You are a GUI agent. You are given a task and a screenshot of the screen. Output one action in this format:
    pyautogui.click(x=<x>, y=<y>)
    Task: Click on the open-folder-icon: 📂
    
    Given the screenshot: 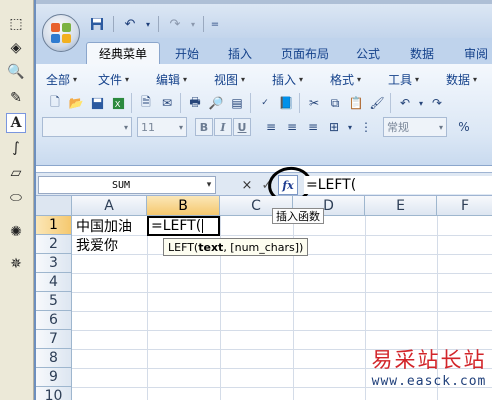 What is the action you would take?
    pyautogui.click(x=76, y=103)
    